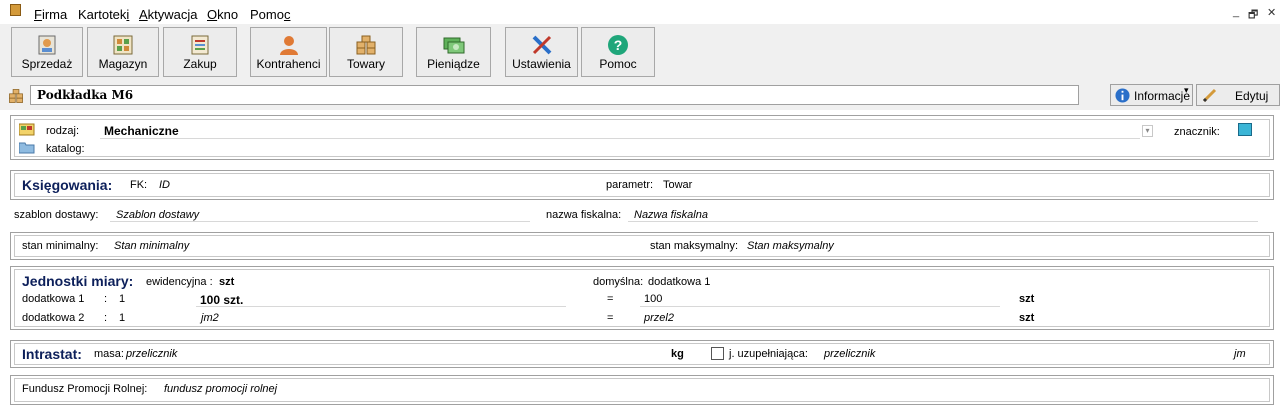  I want to click on sales-icon, so click(47, 45).